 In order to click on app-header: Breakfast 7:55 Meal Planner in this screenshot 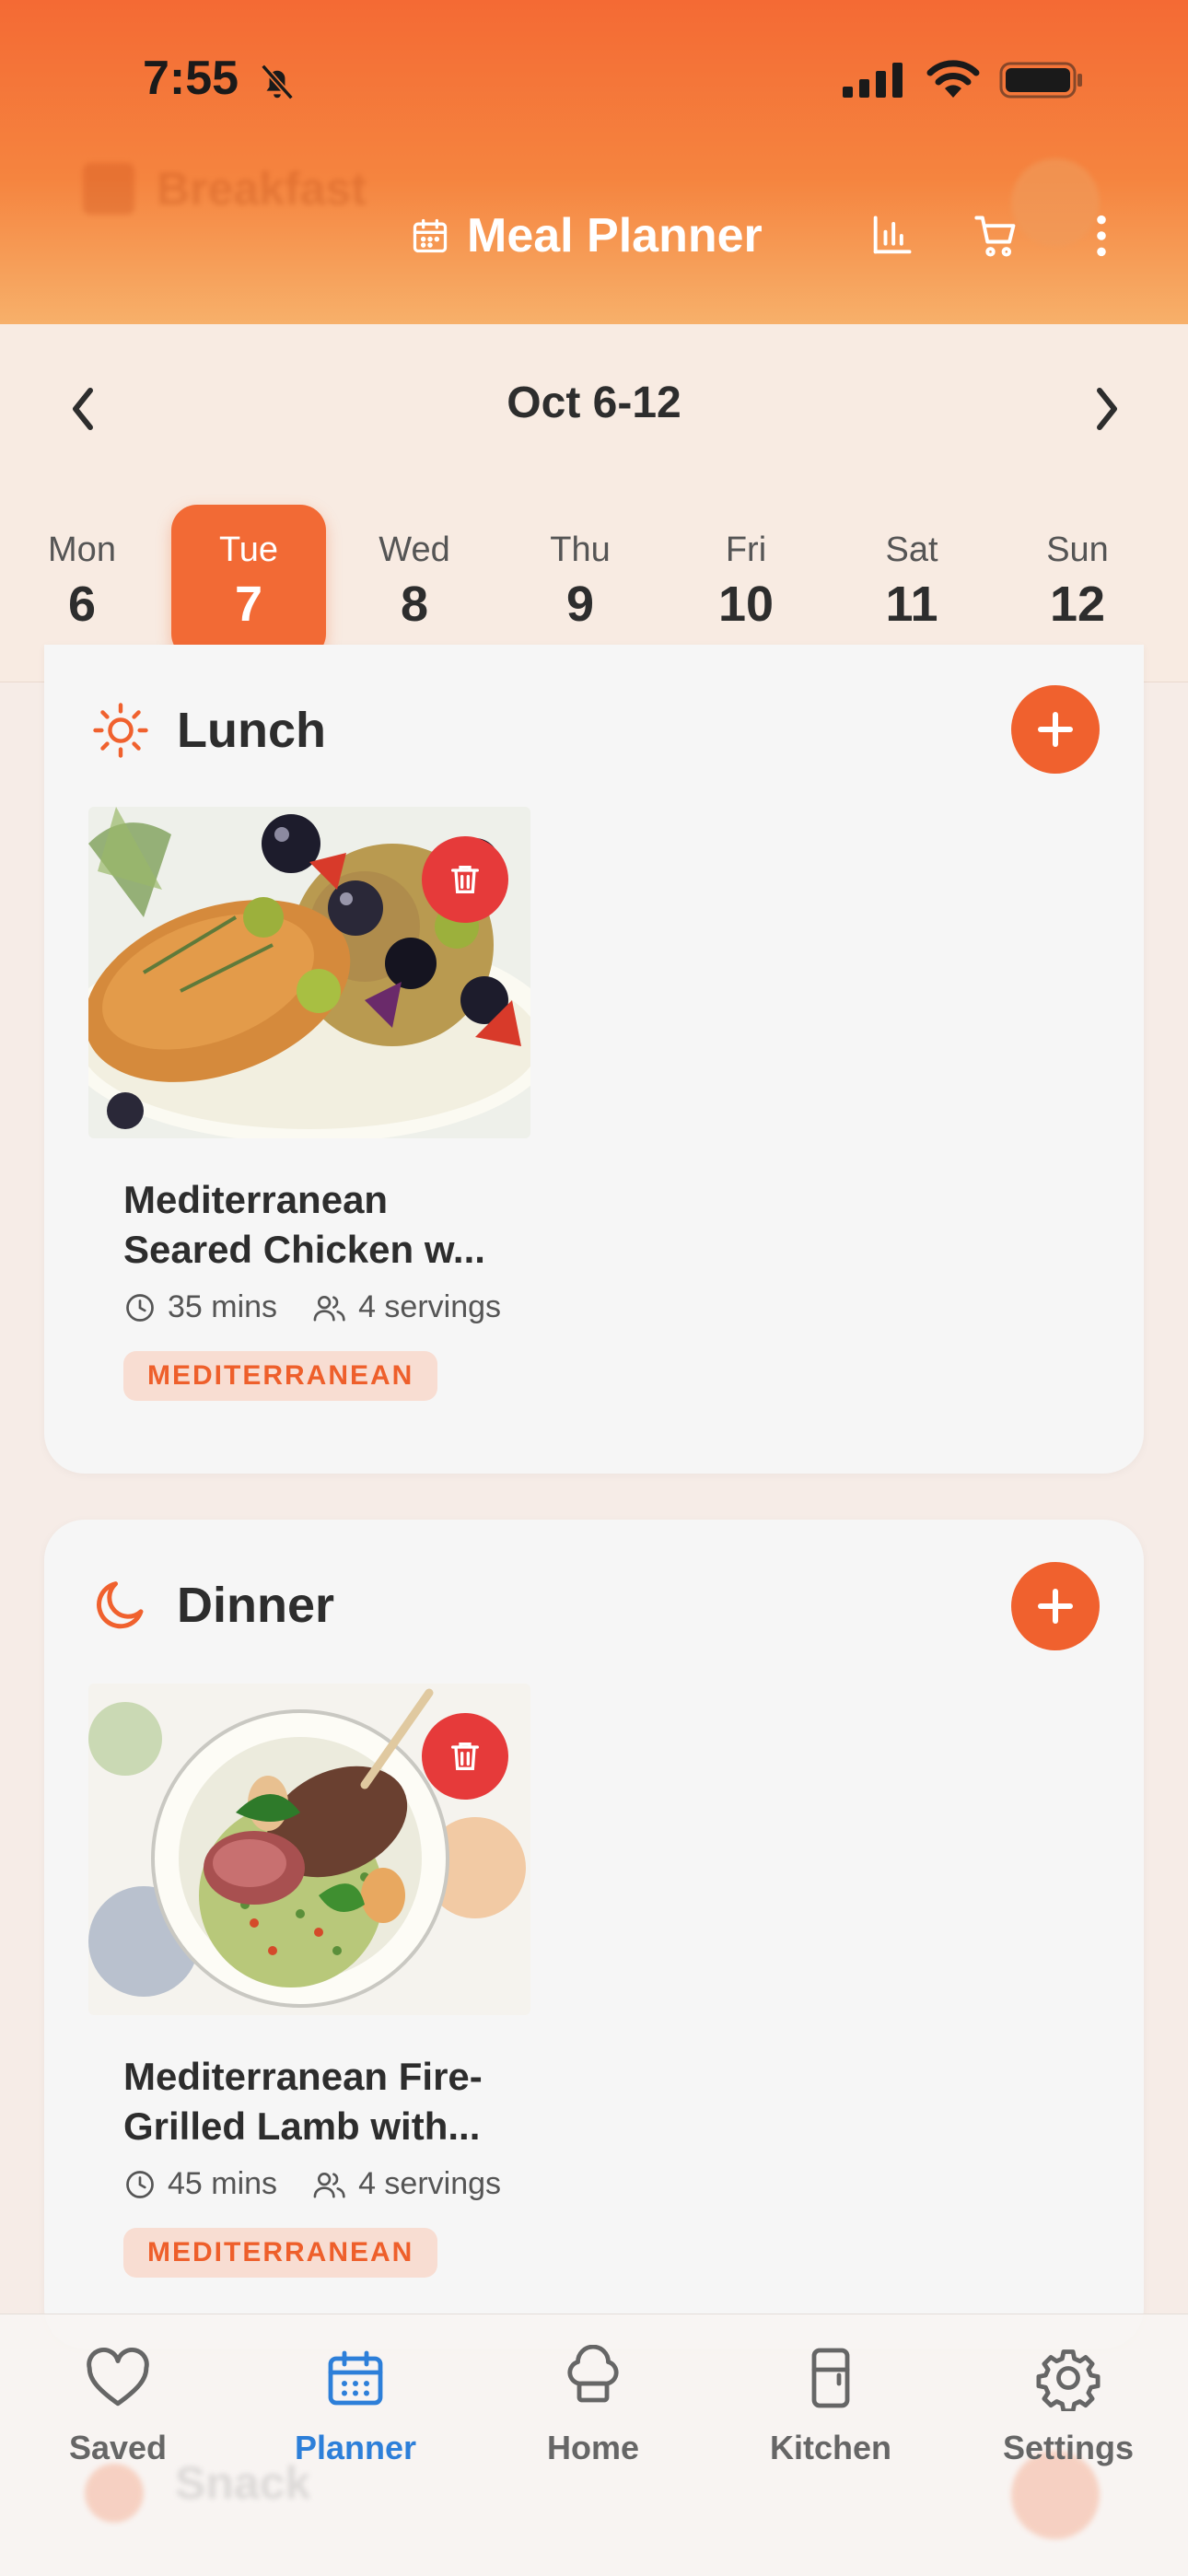, I will do `click(594, 162)`.